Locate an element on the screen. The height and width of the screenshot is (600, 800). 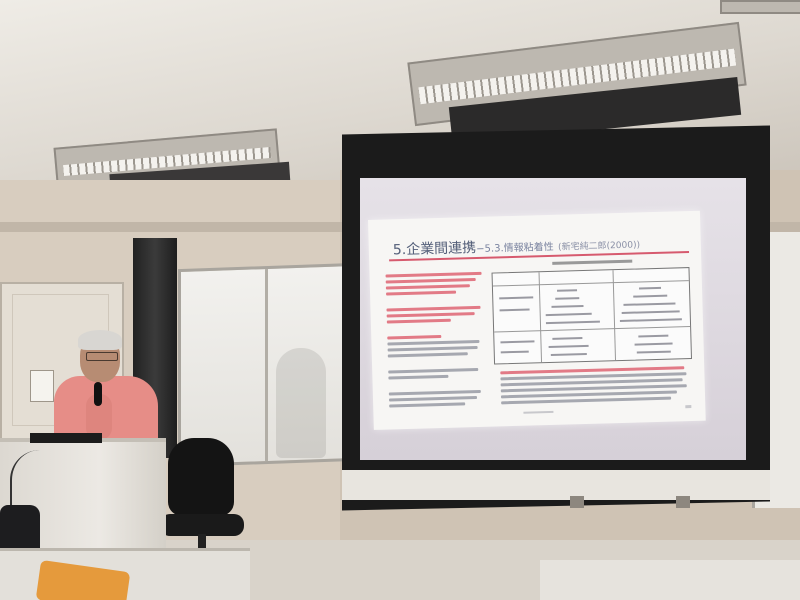
microphone is located at coordinates (98, 394).